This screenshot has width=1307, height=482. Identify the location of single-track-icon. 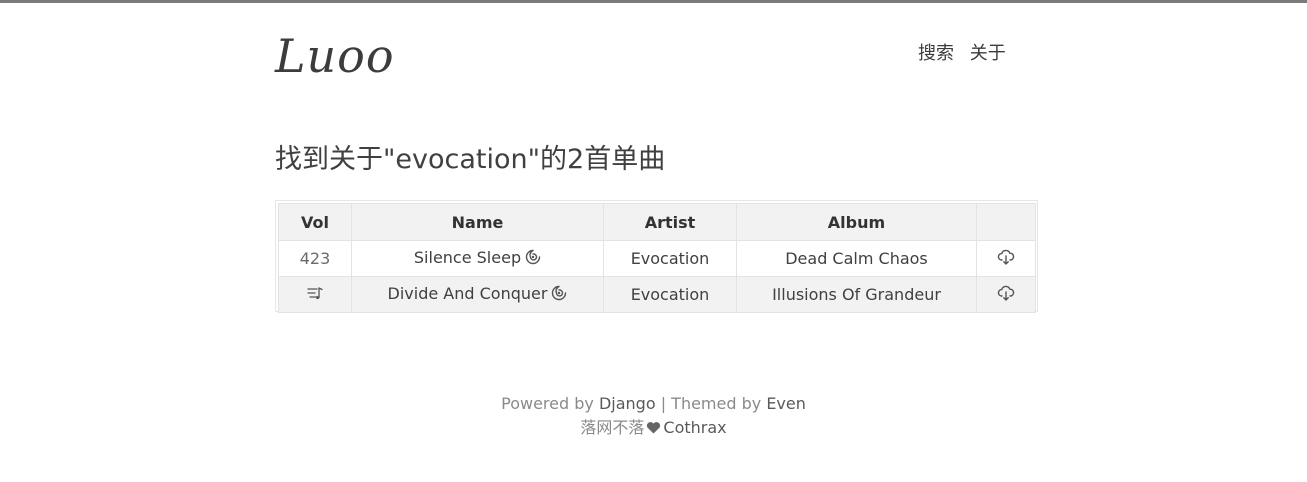
(315, 295).